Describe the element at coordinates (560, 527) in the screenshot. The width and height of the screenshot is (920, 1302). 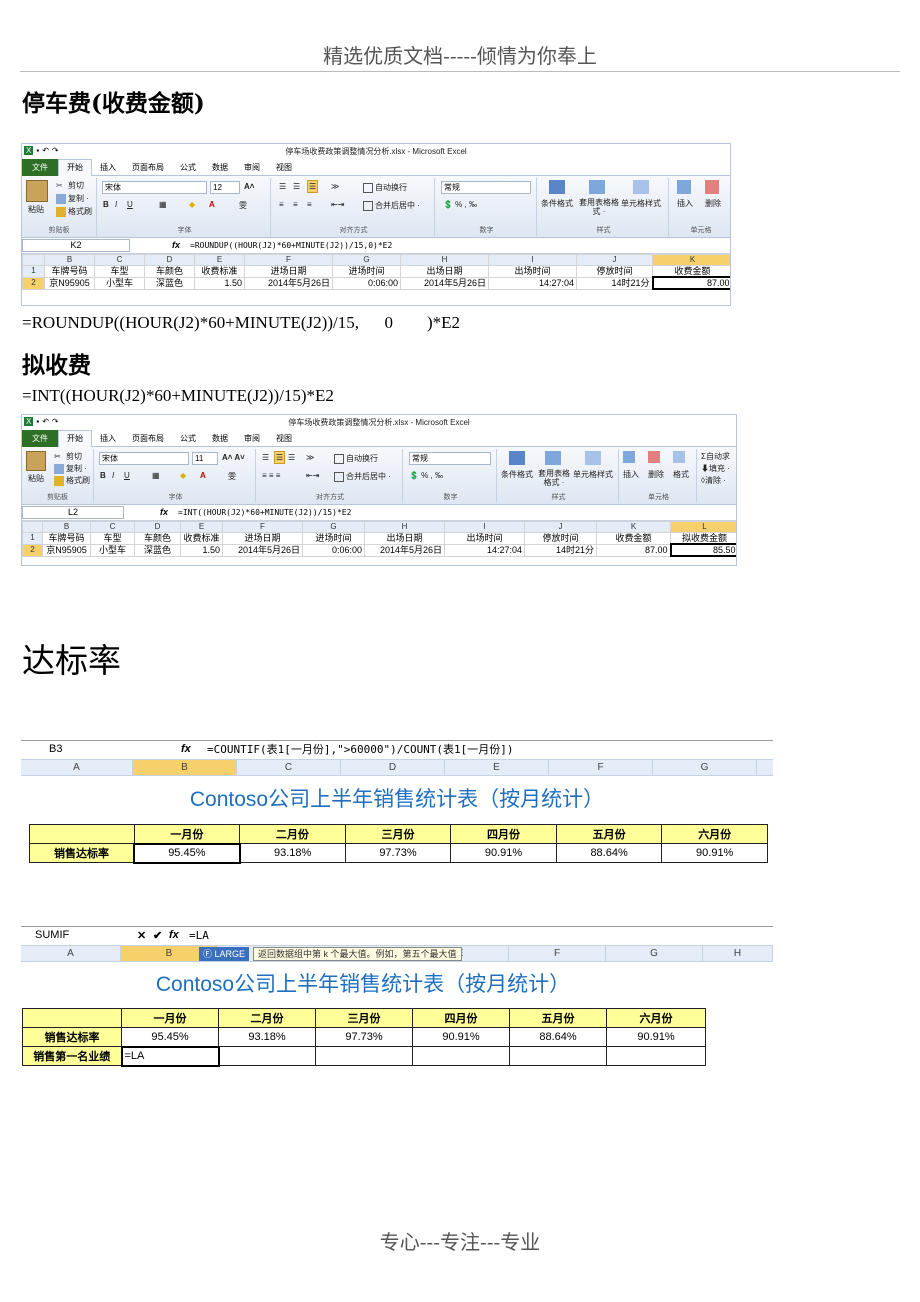
I see `column-header: J` at that location.